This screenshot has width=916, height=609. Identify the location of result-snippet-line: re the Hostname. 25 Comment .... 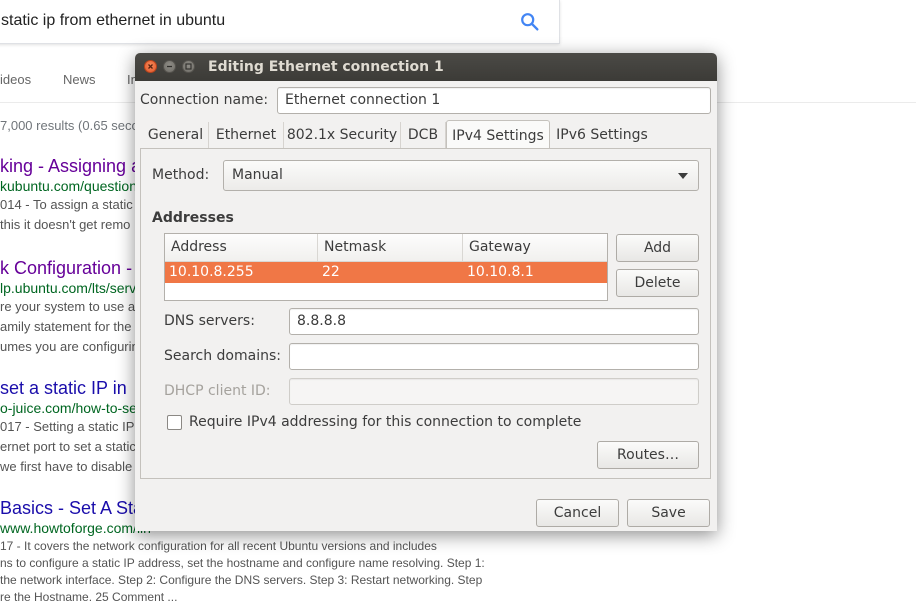
(89, 597).